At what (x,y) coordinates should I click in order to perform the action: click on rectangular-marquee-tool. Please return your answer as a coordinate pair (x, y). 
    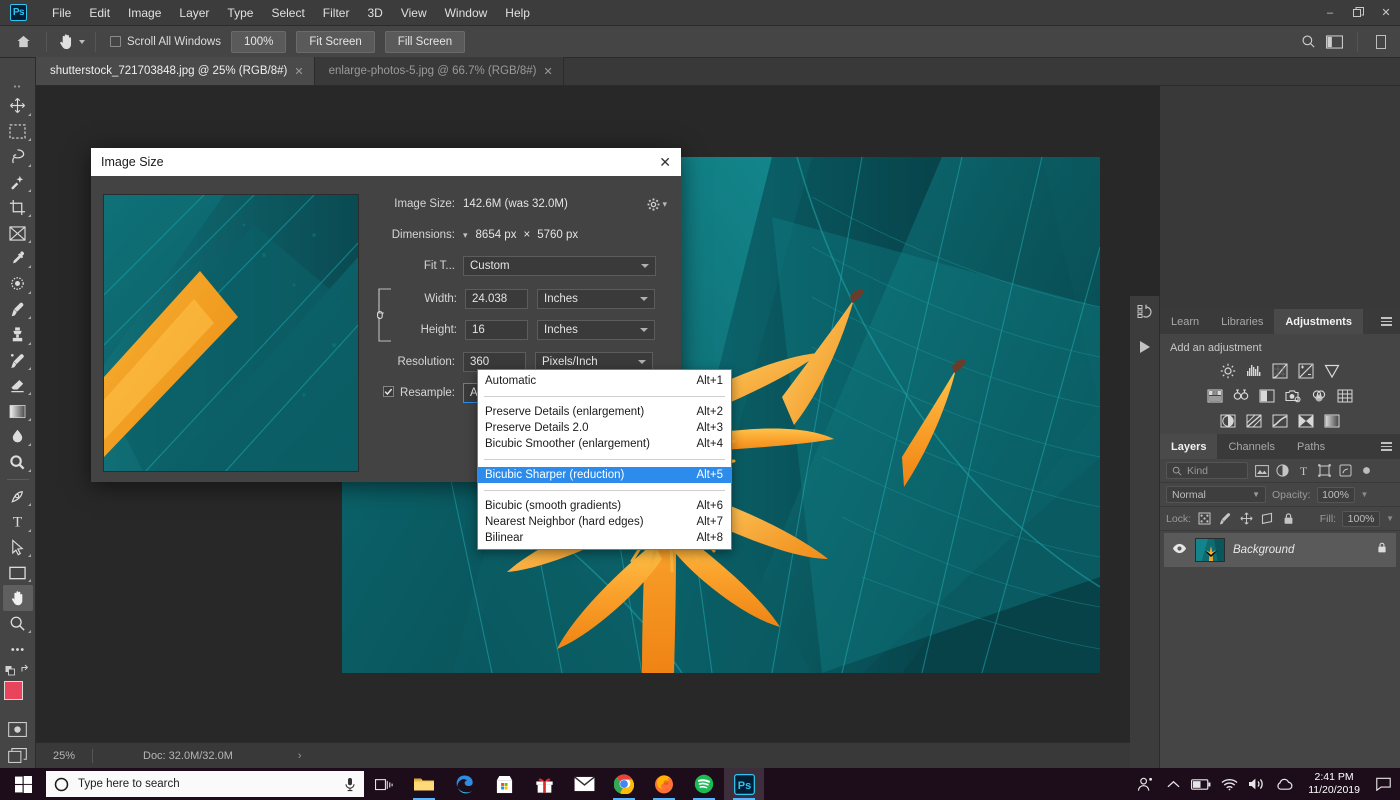
    Looking at the image, I should click on (18, 131).